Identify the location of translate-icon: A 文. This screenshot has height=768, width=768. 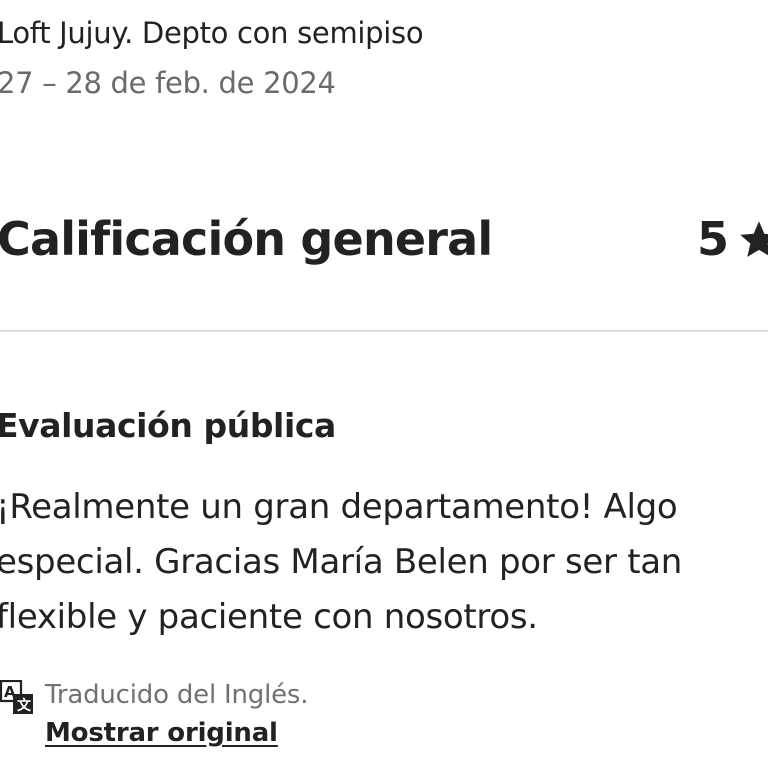
(17, 697).